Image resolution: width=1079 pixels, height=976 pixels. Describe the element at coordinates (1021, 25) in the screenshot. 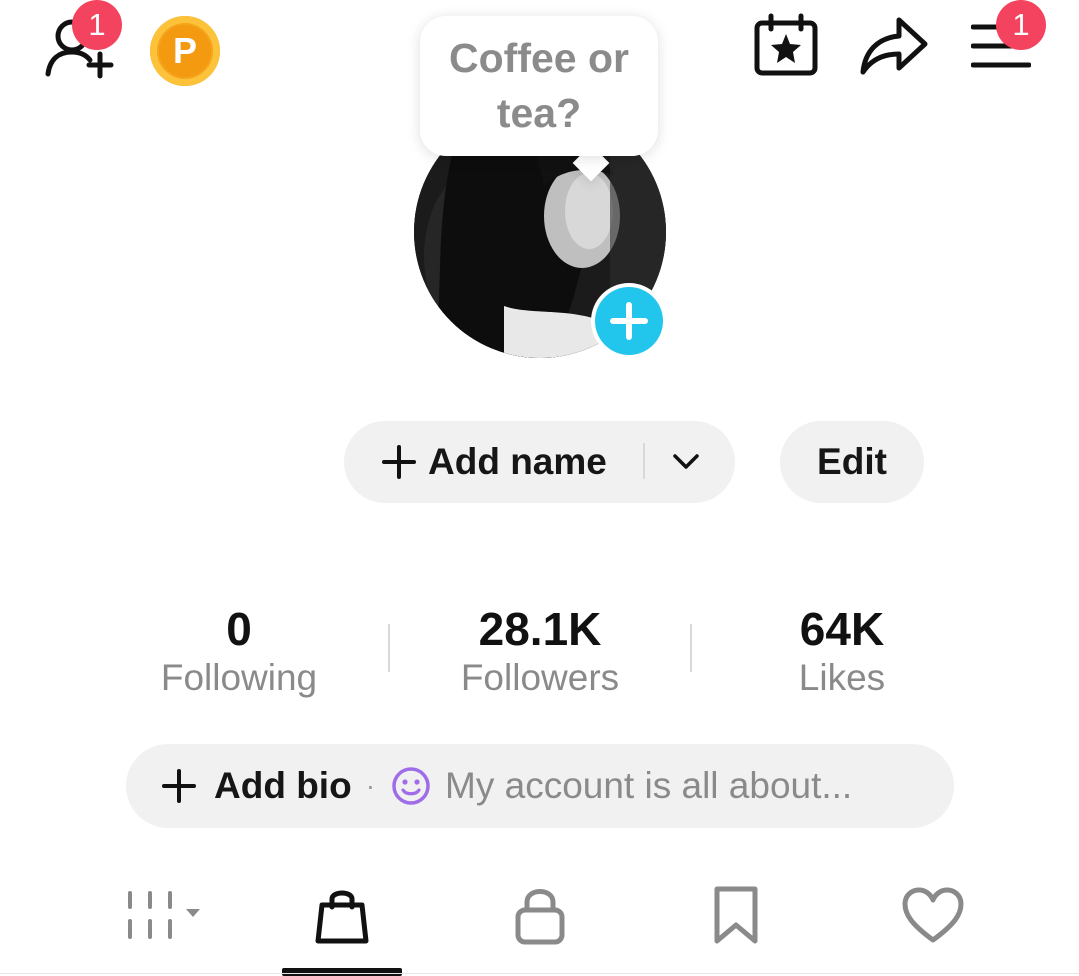

I see `menu-badge: 1` at that location.